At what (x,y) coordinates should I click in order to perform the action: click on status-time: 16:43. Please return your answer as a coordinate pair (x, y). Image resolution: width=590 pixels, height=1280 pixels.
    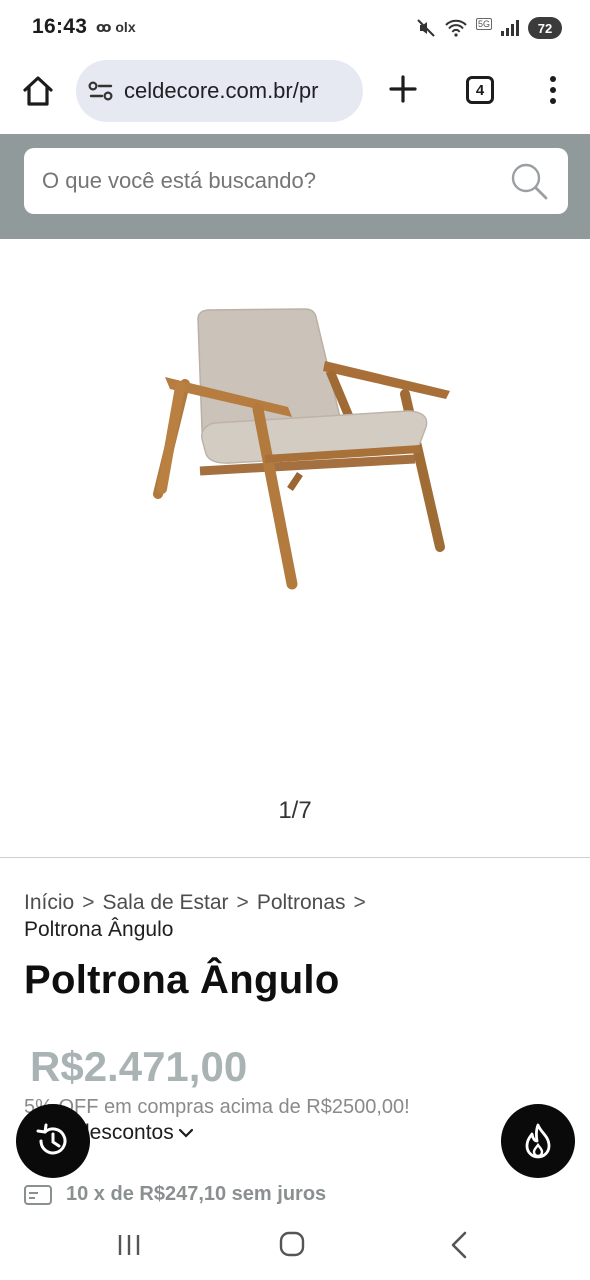
    Looking at the image, I should click on (60, 26).